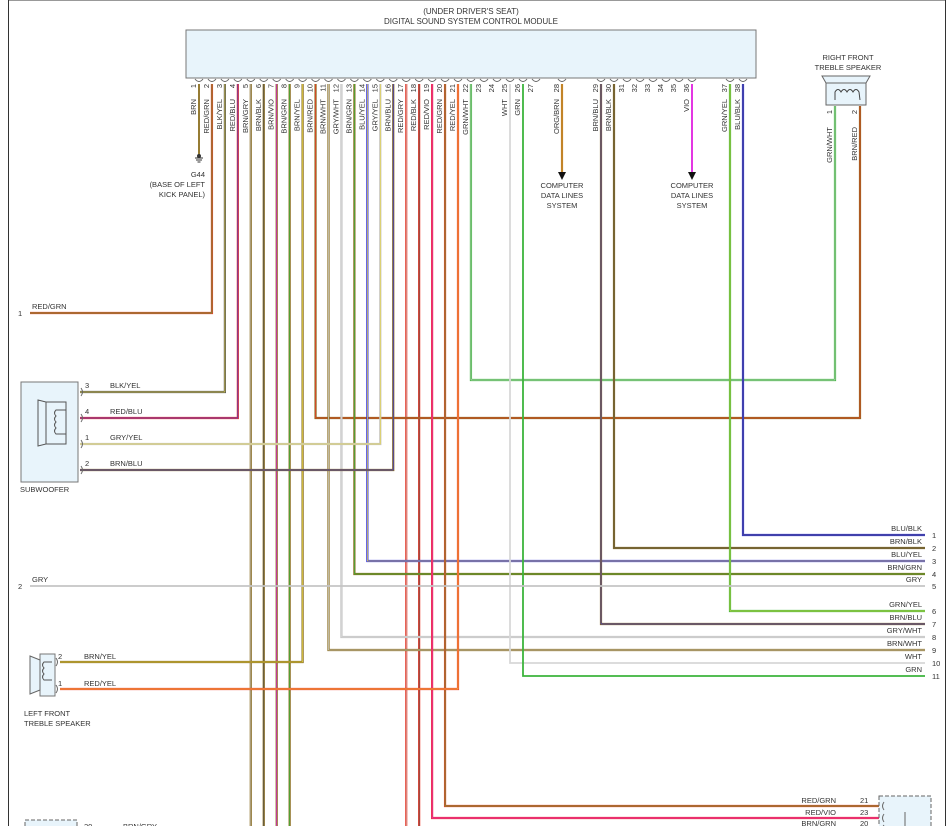 Image resolution: width=948 pixels, height=826 pixels. I want to click on offpage-wire-color: RED/GRN, so click(49, 306).